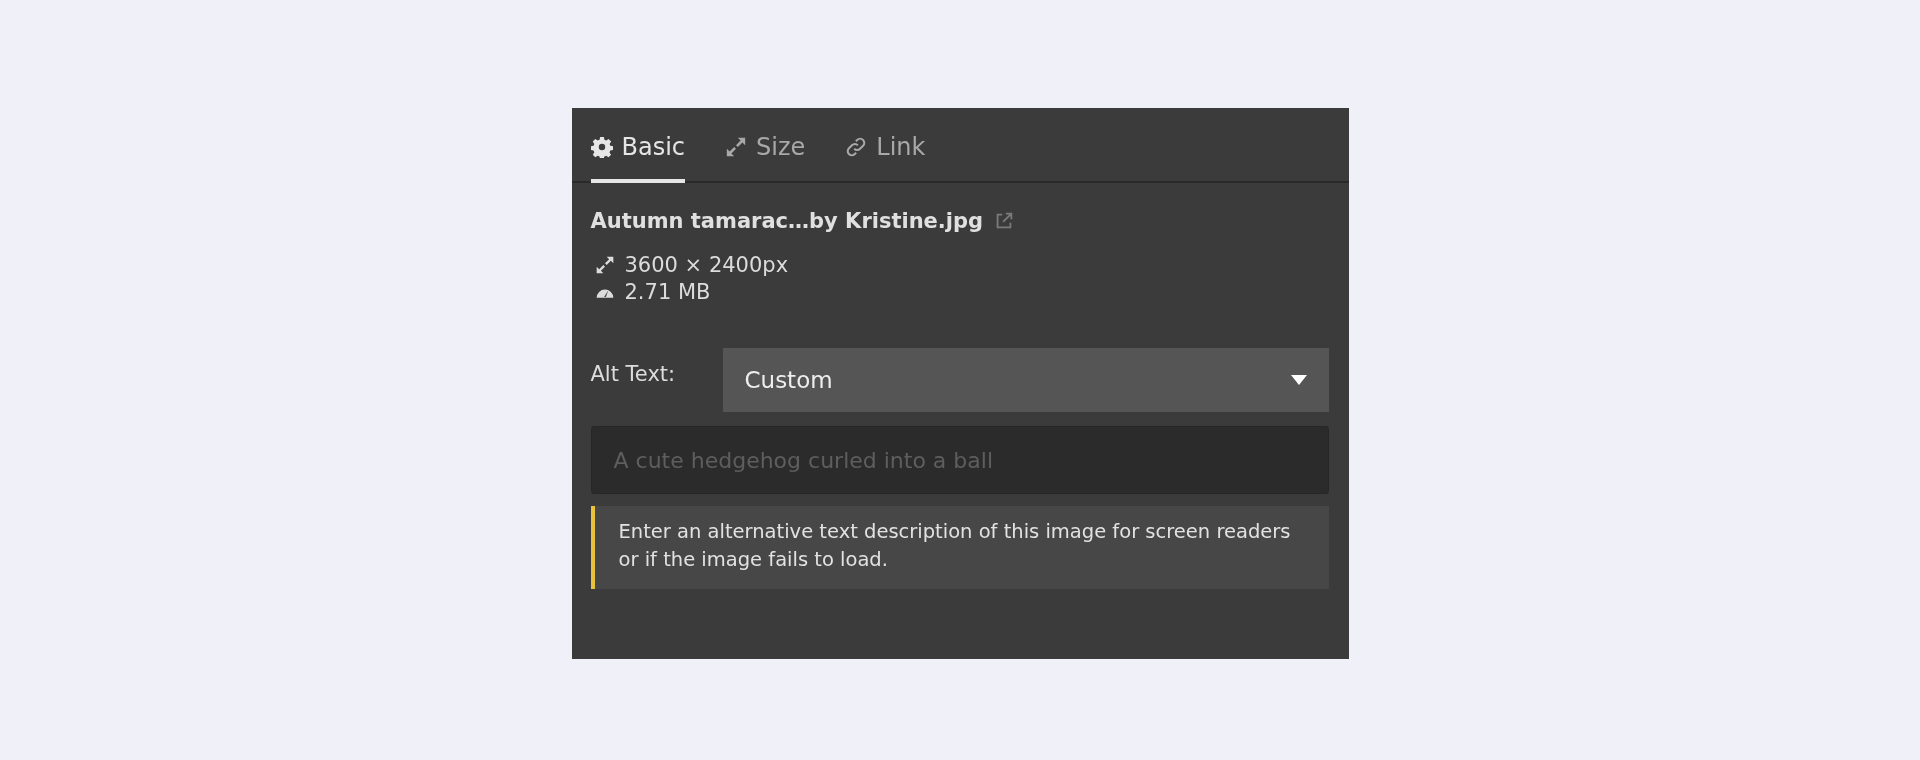 This screenshot has width=1920, height=760. What do you see at coordinates (601, 146) in the screenshot?
I see `gear-icon` at bounding box center [601, 146].